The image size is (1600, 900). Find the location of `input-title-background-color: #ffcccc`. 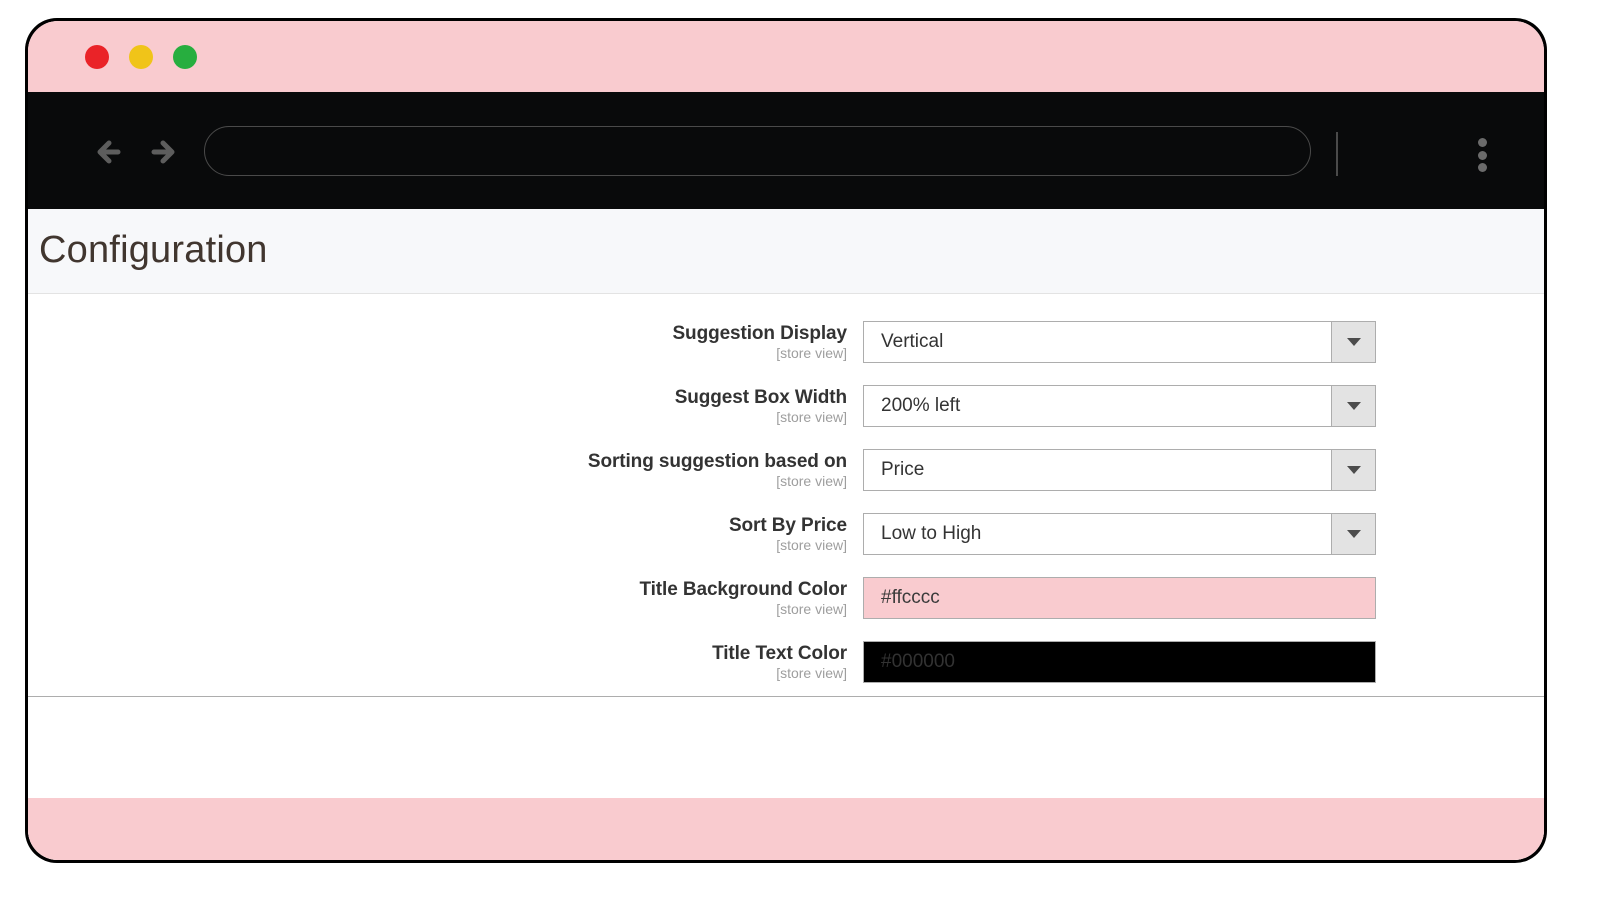

input-title-background-color: #ffcccc is located at coordinates (1119, 598).